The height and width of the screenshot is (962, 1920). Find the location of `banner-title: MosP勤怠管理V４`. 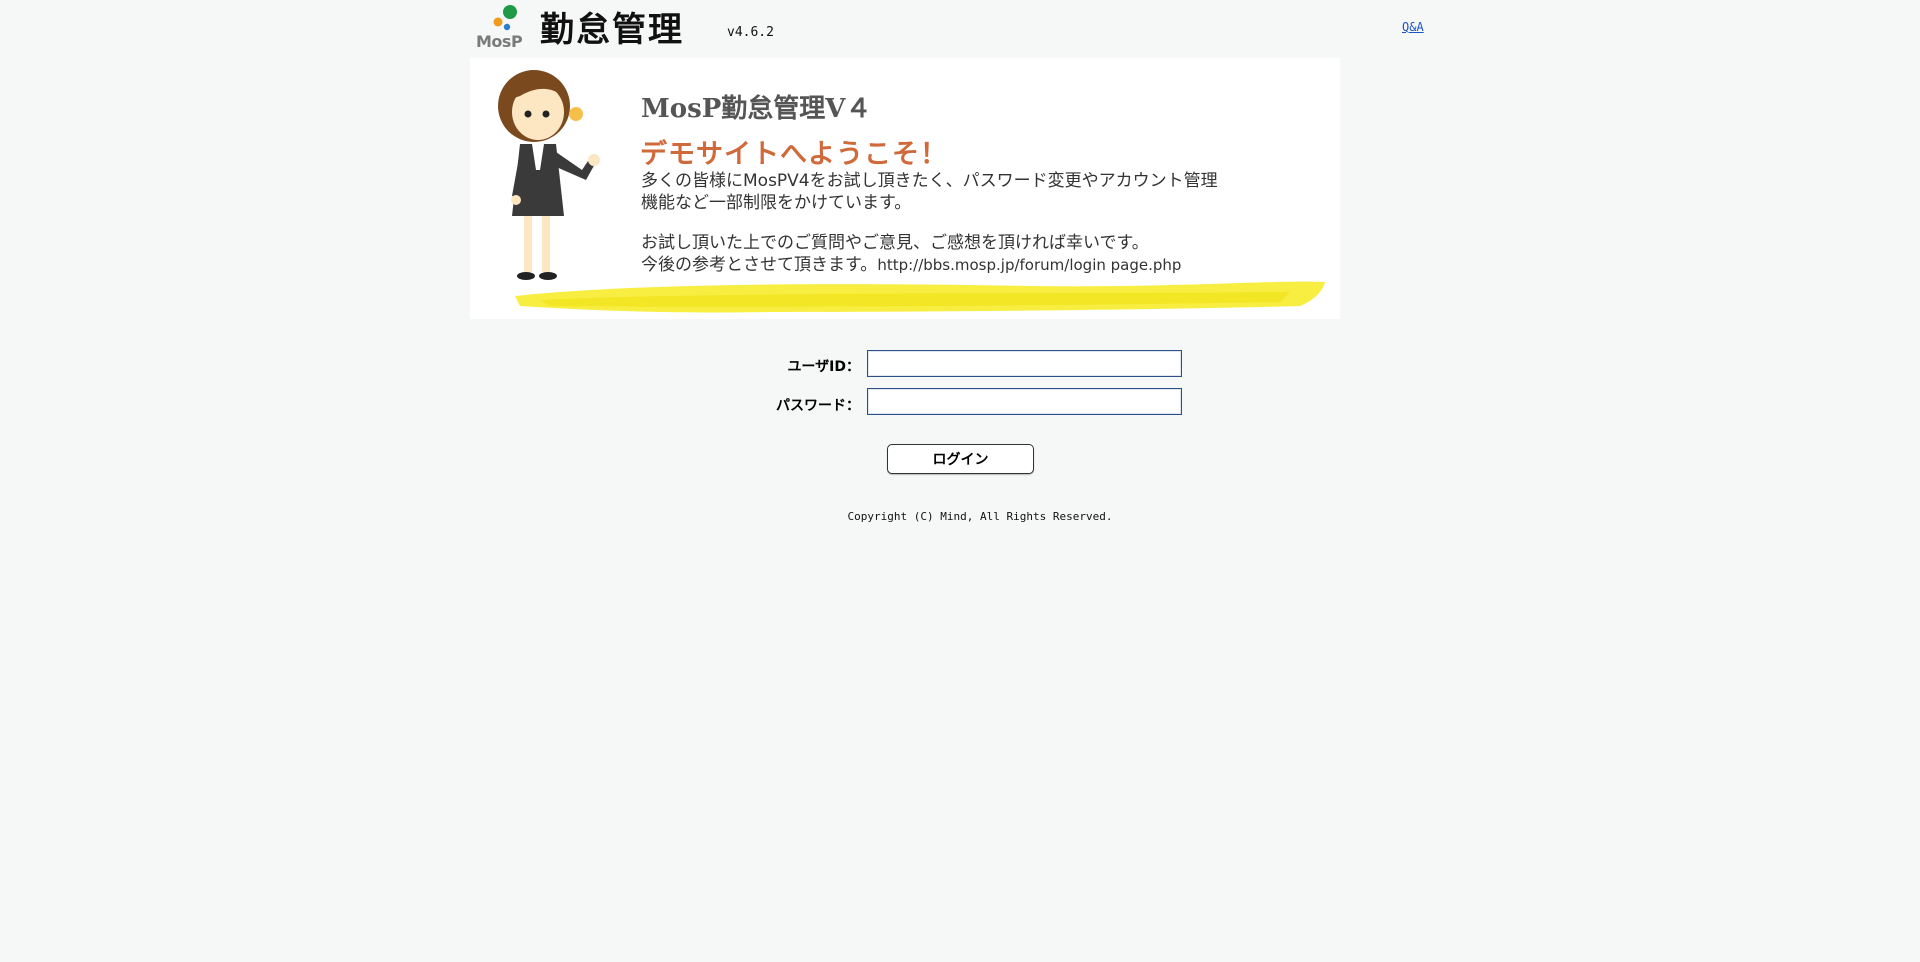

banner-title: MosP勤怠管理V４ is located at coordinates (756, 109).